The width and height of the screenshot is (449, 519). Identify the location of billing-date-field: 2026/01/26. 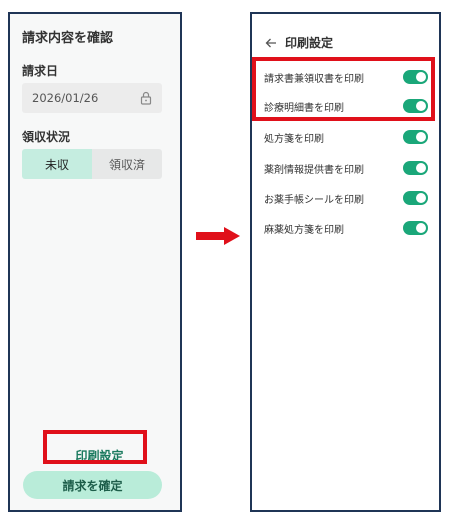
(92, 98).